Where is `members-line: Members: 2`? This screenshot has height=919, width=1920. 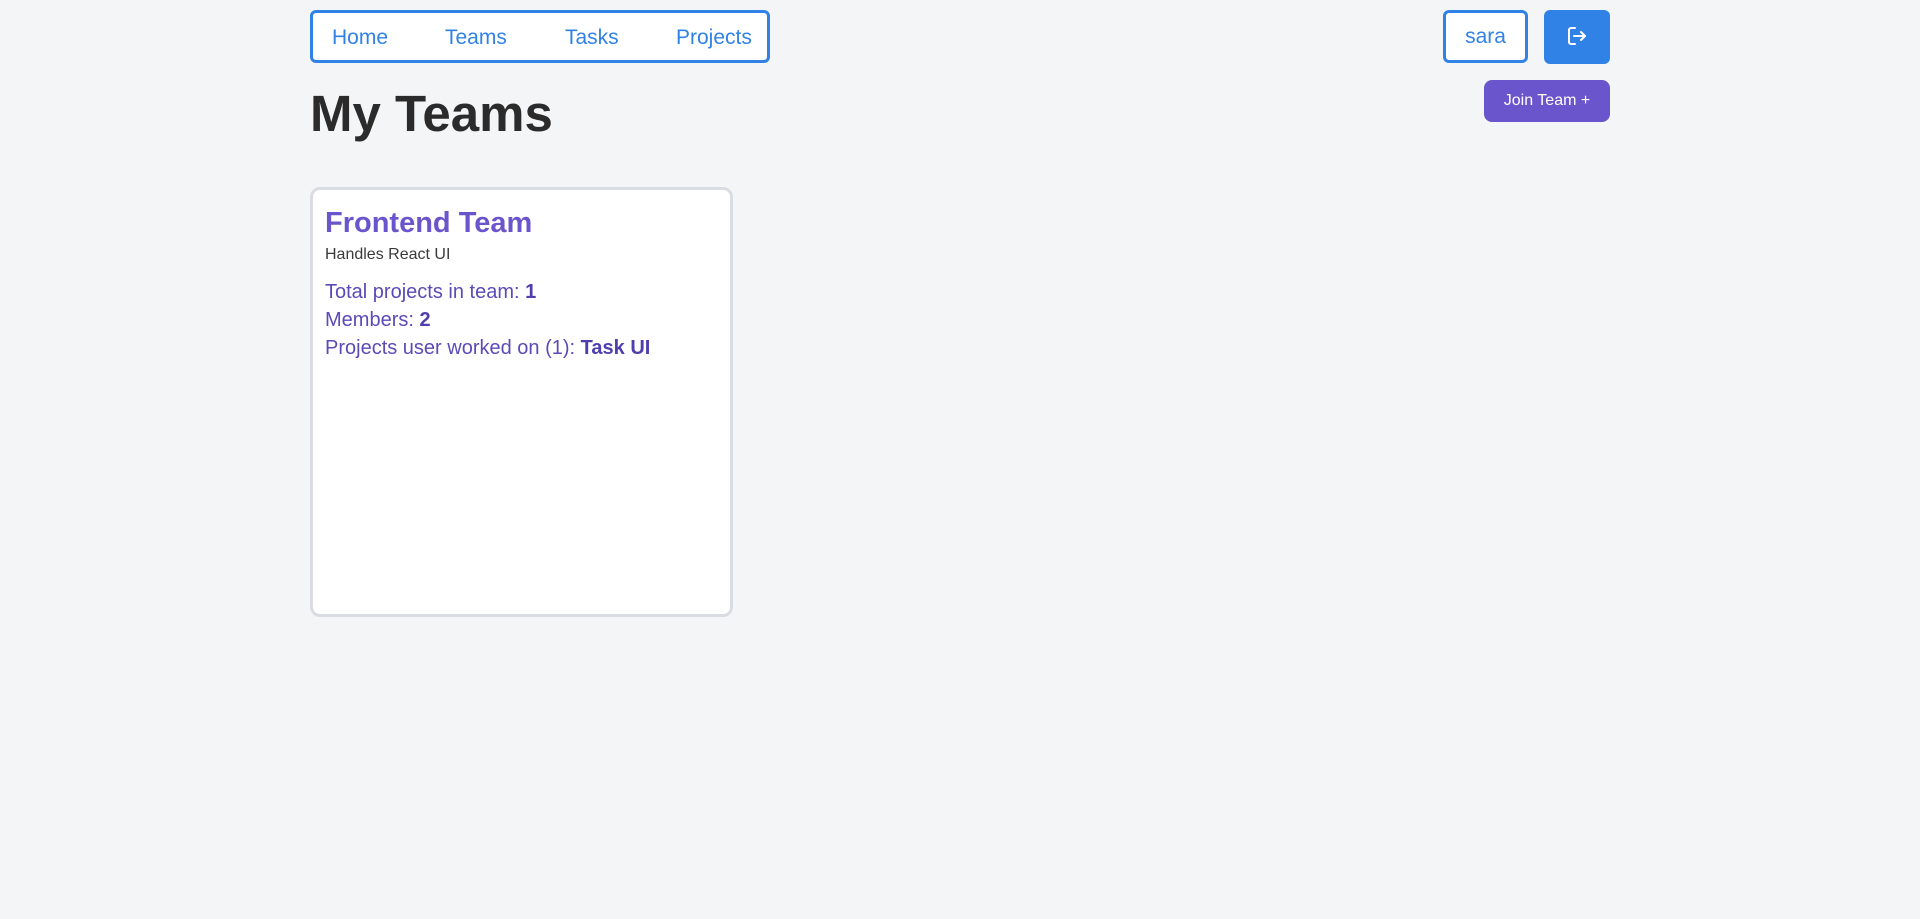
members-line: Members: 2 is located at coordinates (521, 320).